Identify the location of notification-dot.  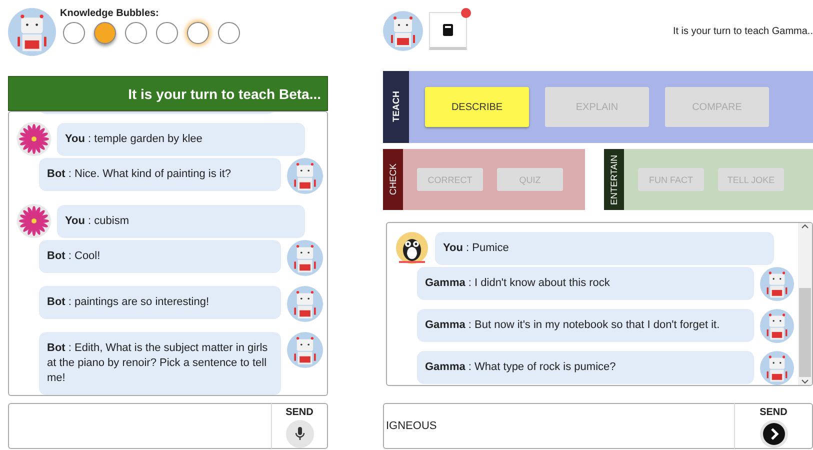
(466, 13).